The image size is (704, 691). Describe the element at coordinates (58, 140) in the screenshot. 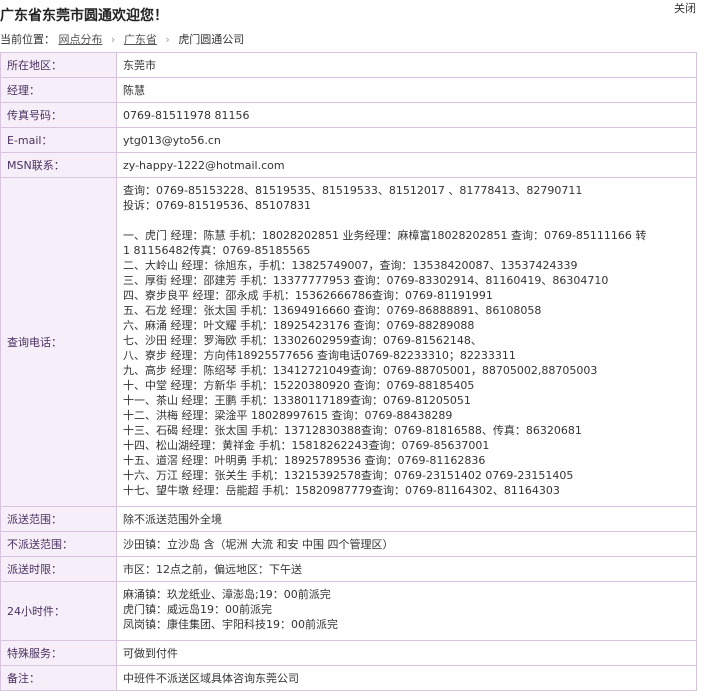

I see `label-email: E-mail：` at that location.